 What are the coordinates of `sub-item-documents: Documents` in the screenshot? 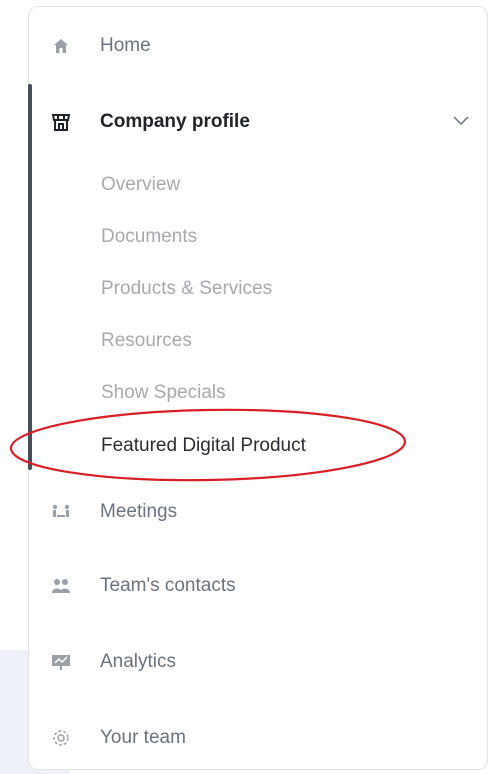 It's located at (149, 237).